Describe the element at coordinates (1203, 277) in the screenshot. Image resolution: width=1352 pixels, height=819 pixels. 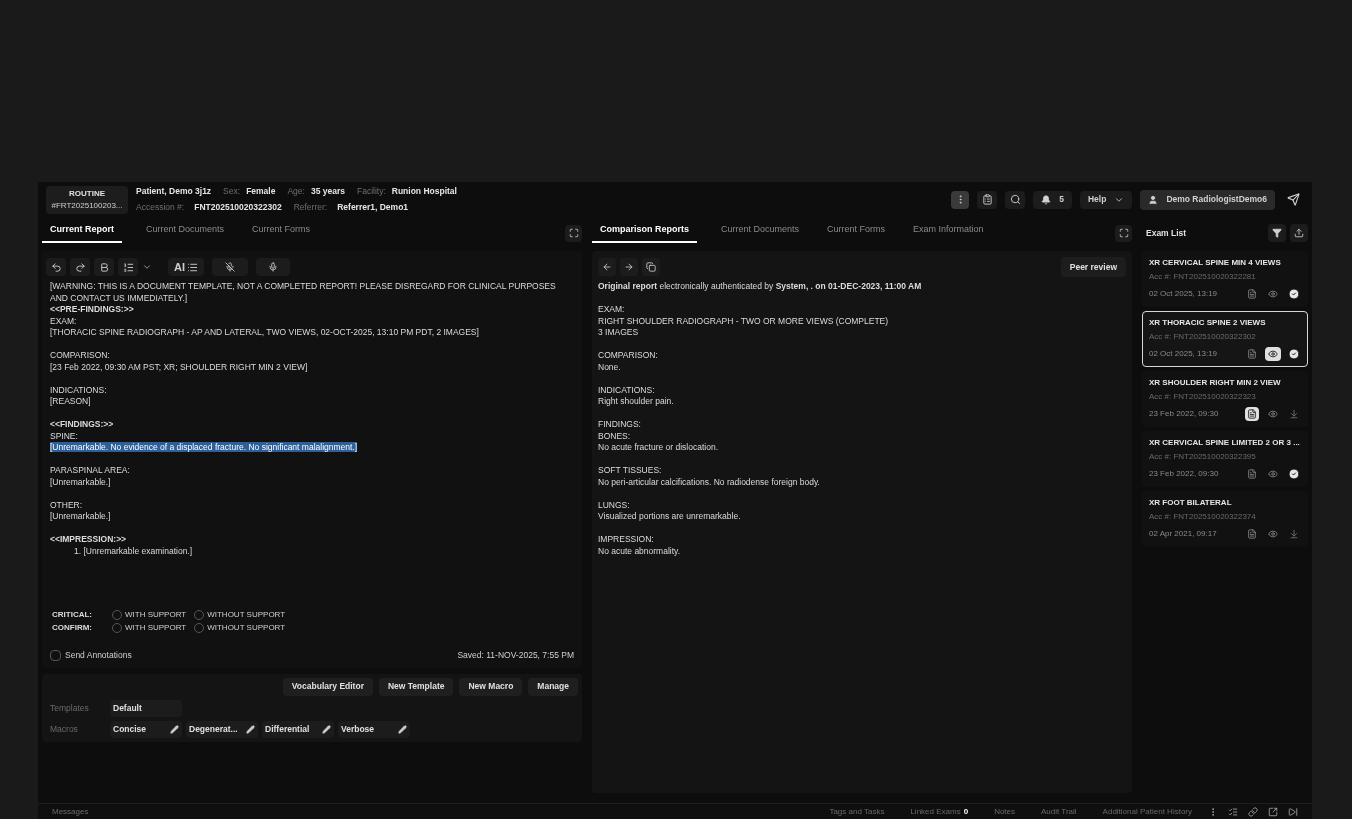
I see `accession-number: Acc #: FNT202510020322281` at that location.